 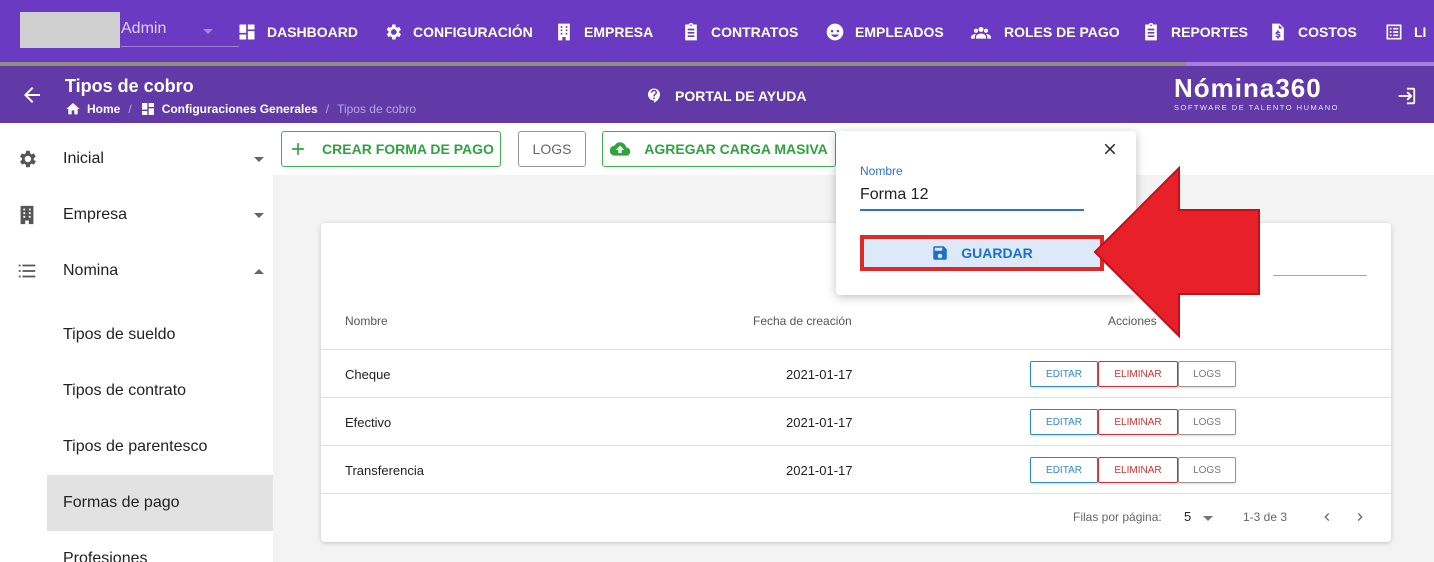 I want to click on help-icon, so click(x=654, y=95).